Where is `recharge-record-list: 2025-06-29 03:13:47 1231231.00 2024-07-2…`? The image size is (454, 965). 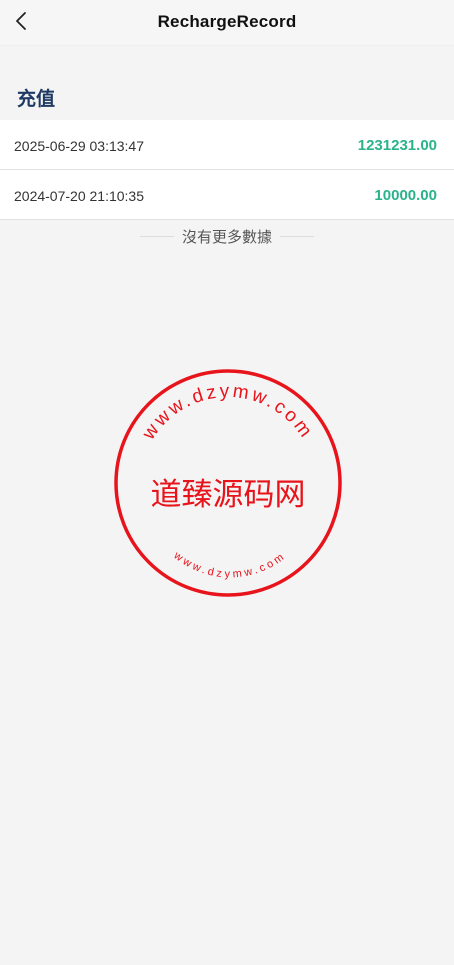
recharge-record-list: 2025-06-29 03:13:47 1231231.00 2024-07-2… is located at coordinates (227, 170).